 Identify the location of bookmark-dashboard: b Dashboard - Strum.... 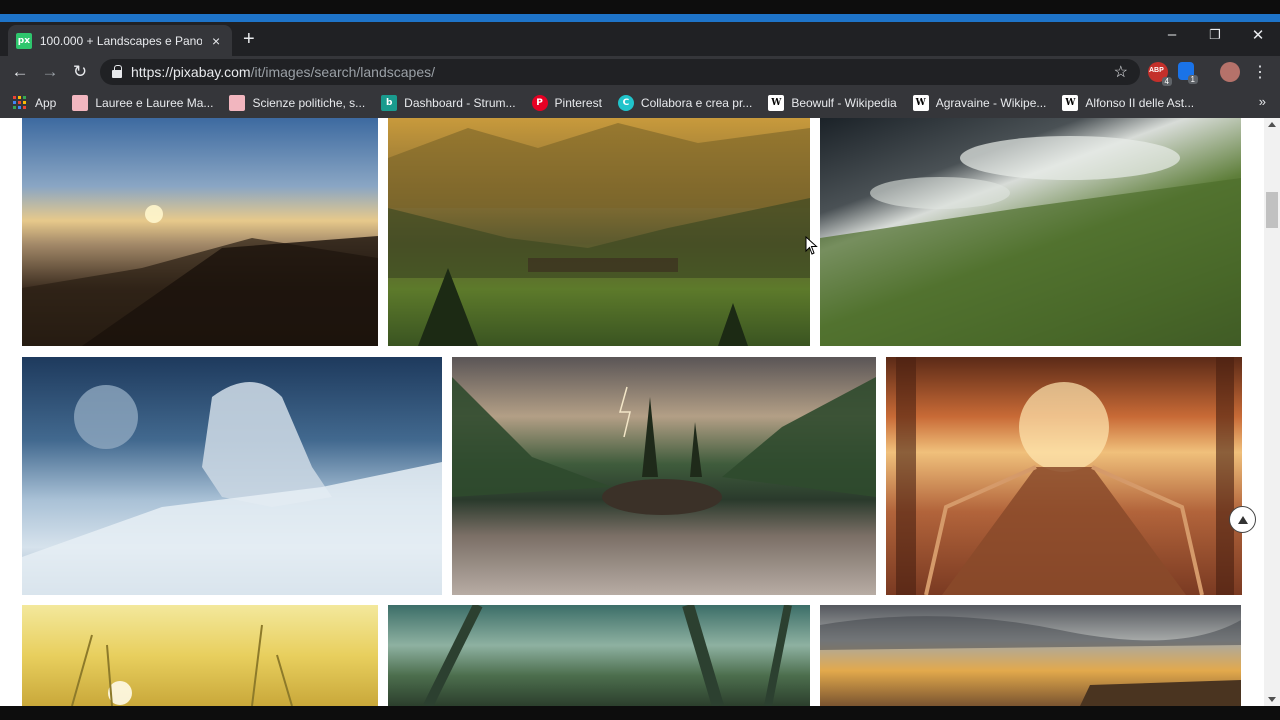
(448, 103).